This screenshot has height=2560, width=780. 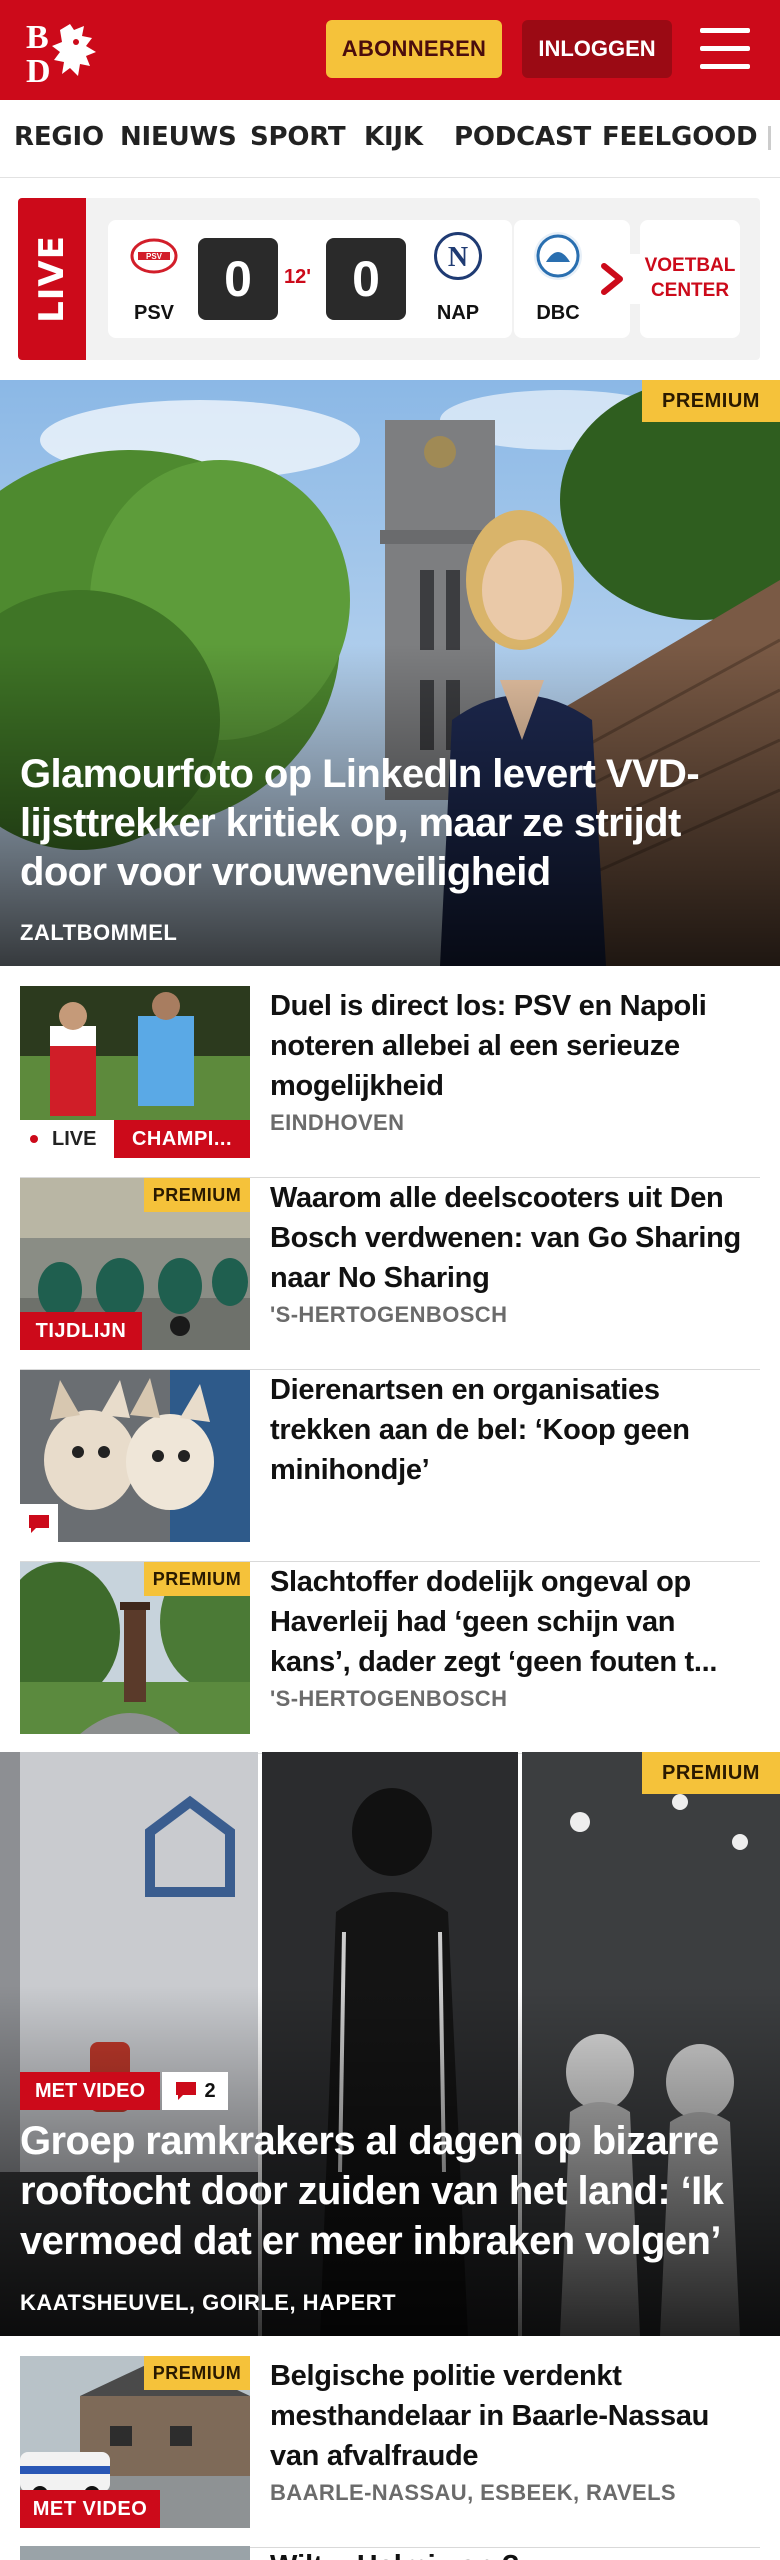 What do you see at coordinates (59, 137) in the screenshot?
I see `nav-item-regio: REGIO` at bounding box center [59, 137].